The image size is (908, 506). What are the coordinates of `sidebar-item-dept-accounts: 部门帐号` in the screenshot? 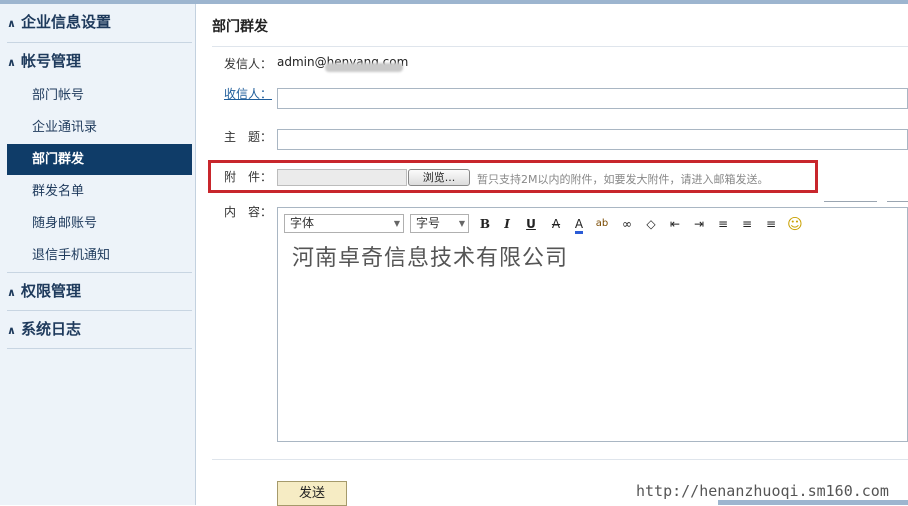 It's located at (99, 95).